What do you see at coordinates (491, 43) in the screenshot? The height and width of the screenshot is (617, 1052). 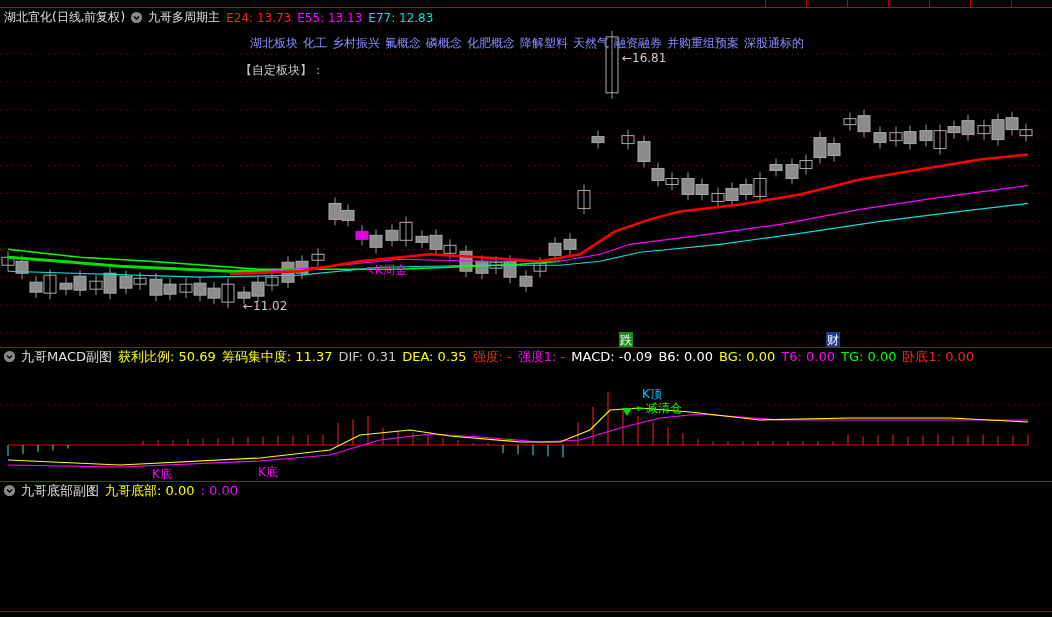 I see `concept-tag: 化肥概念` at bounding box center [491, 43].